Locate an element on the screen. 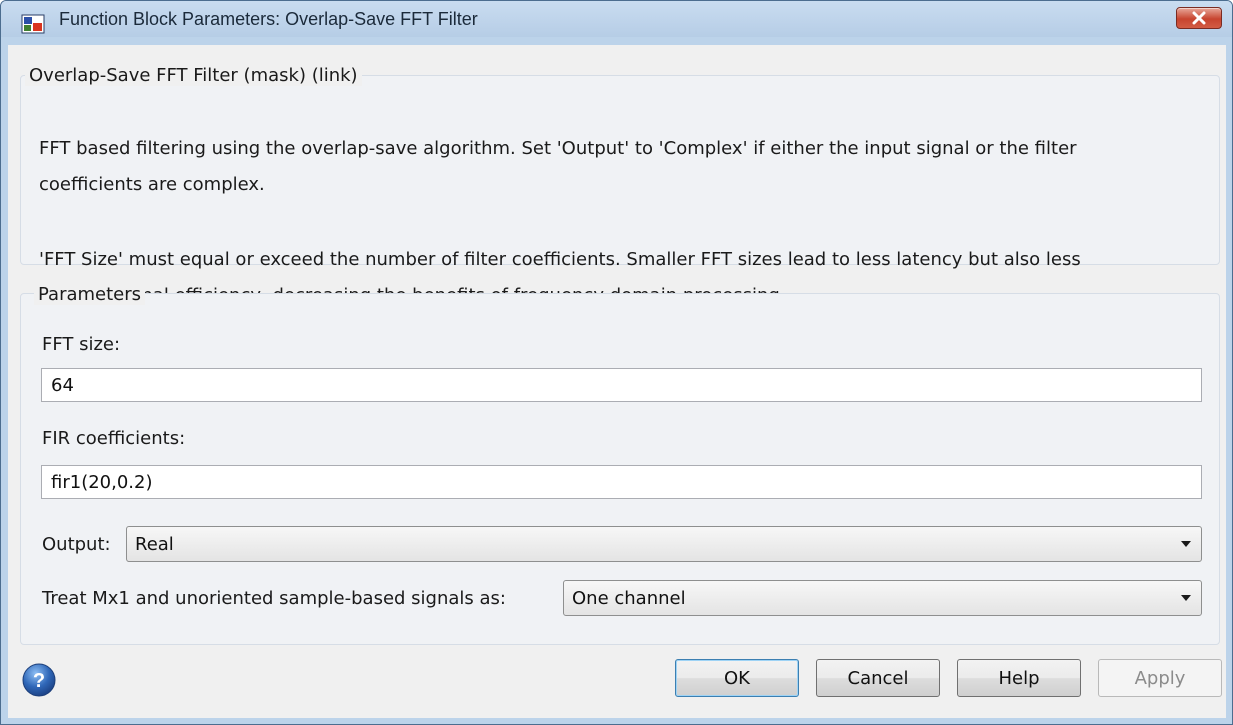 The height and width of the screenshot is (725, 1233). close-icon is located at coordinates (1199, 18).